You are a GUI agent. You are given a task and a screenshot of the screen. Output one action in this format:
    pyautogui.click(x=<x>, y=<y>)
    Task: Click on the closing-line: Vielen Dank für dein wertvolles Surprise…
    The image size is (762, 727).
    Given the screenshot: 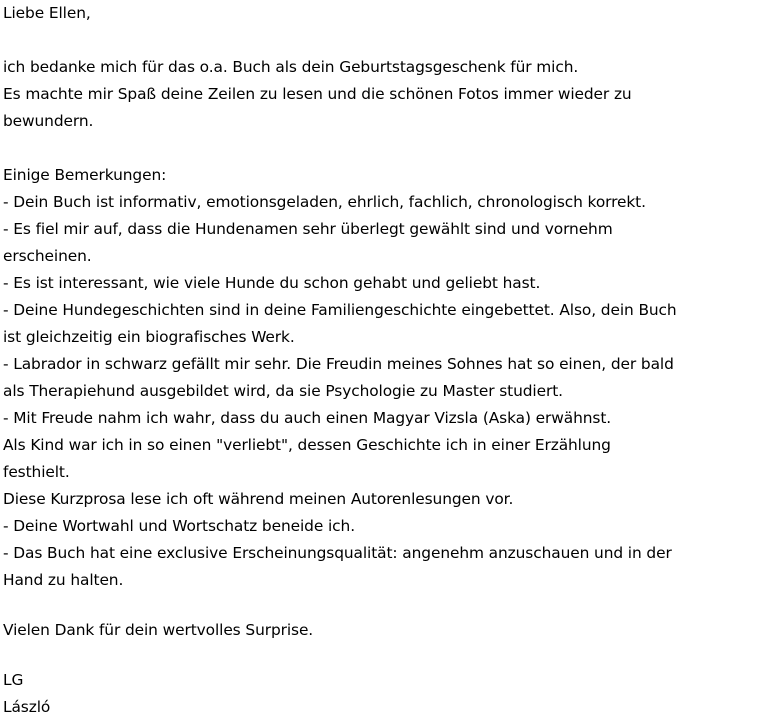 What is the action you would take?
    pyautogui.click(x=158, y=630)
    